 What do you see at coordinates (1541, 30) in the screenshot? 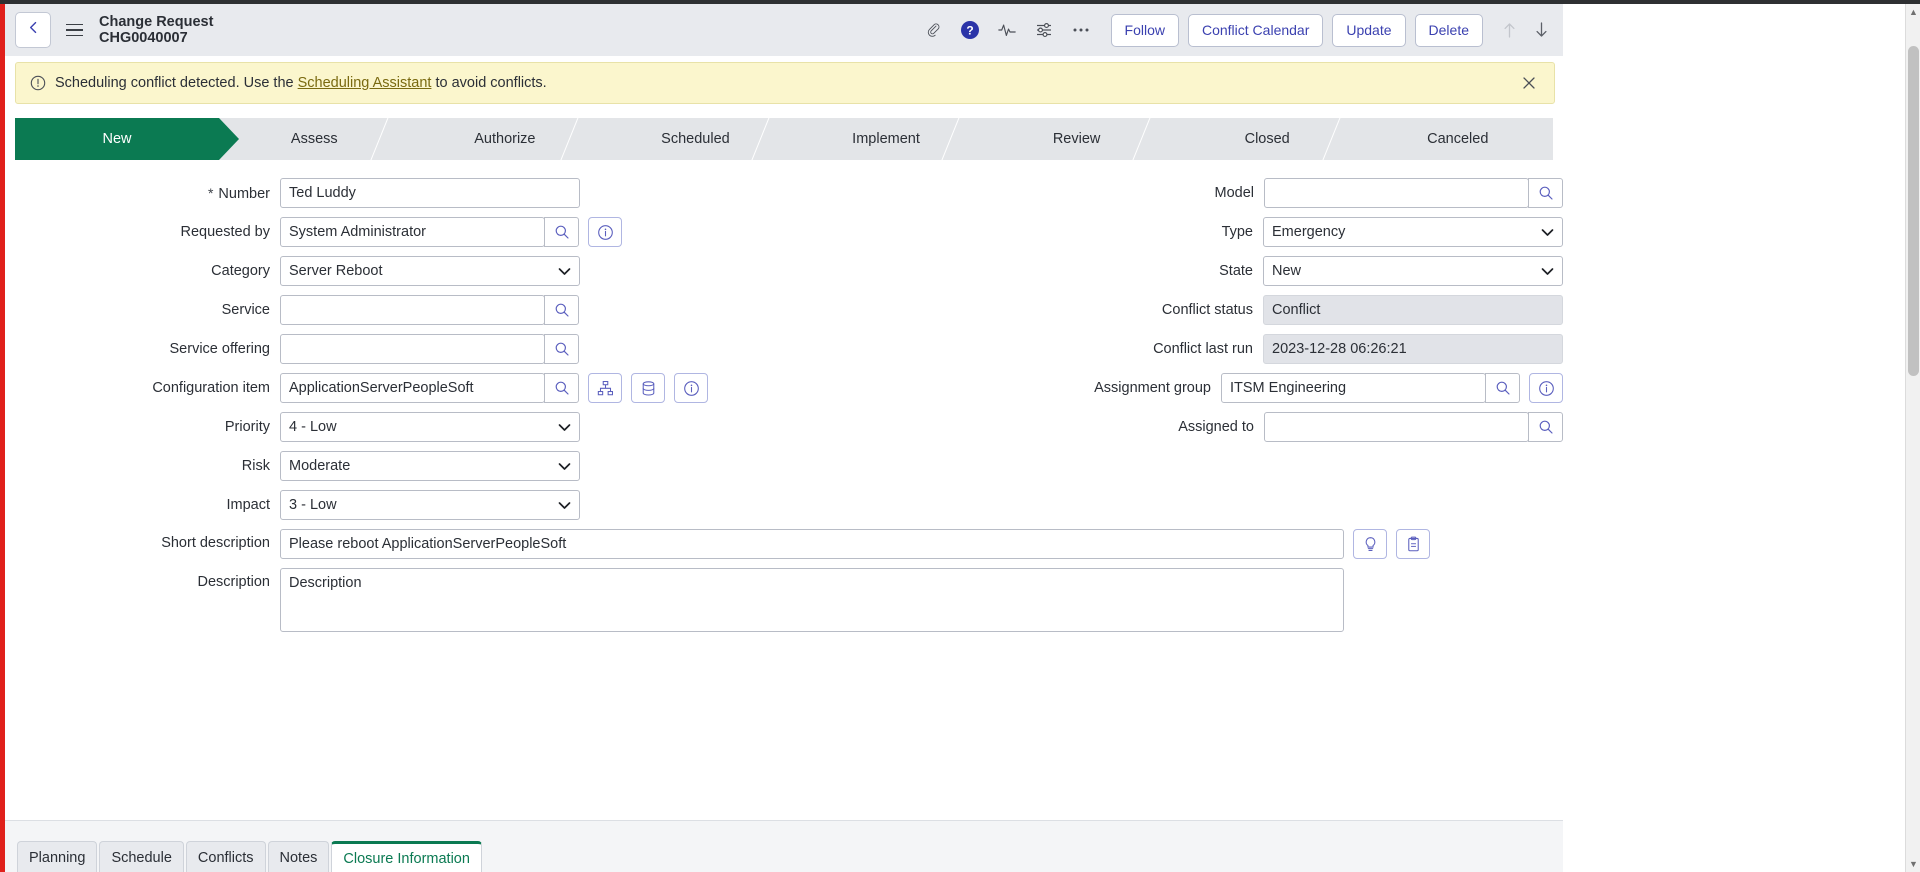
I see `arrow-down-icon` at bounding box center [1541, 30].